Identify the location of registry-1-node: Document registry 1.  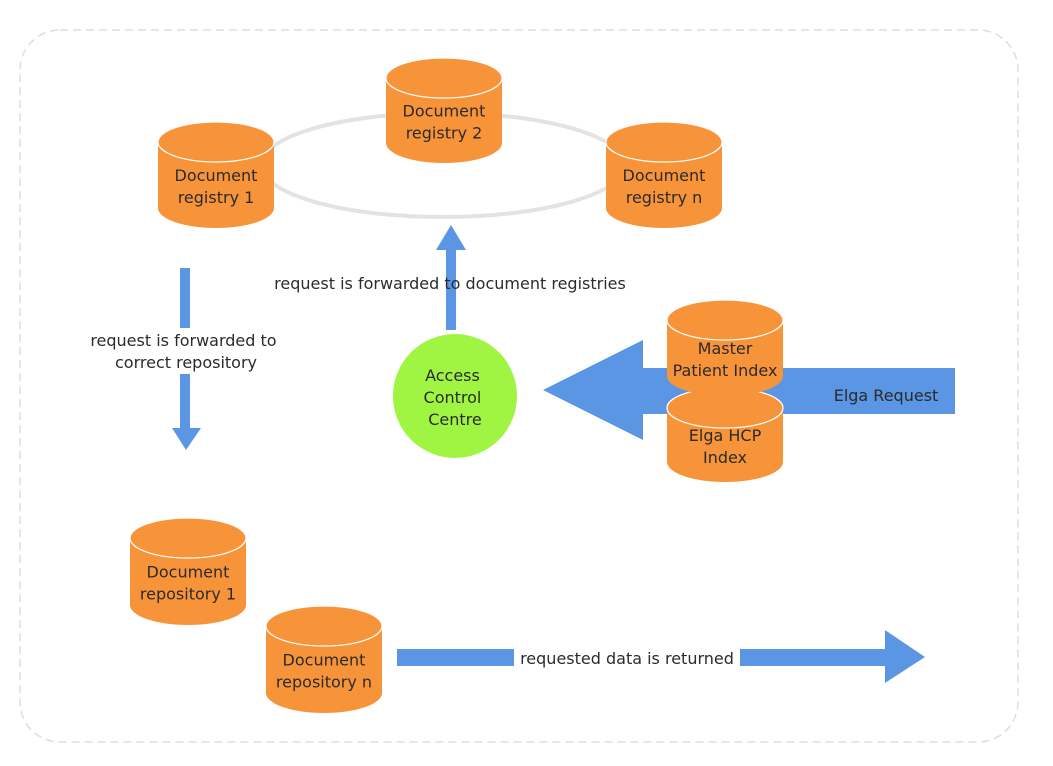
(216, 174).